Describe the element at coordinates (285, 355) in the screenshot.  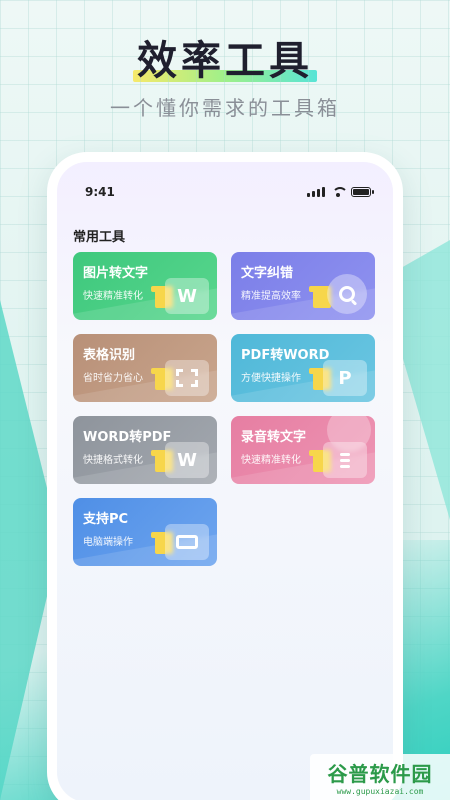
I see `tool-card-title: PDF转WORD` at that location.